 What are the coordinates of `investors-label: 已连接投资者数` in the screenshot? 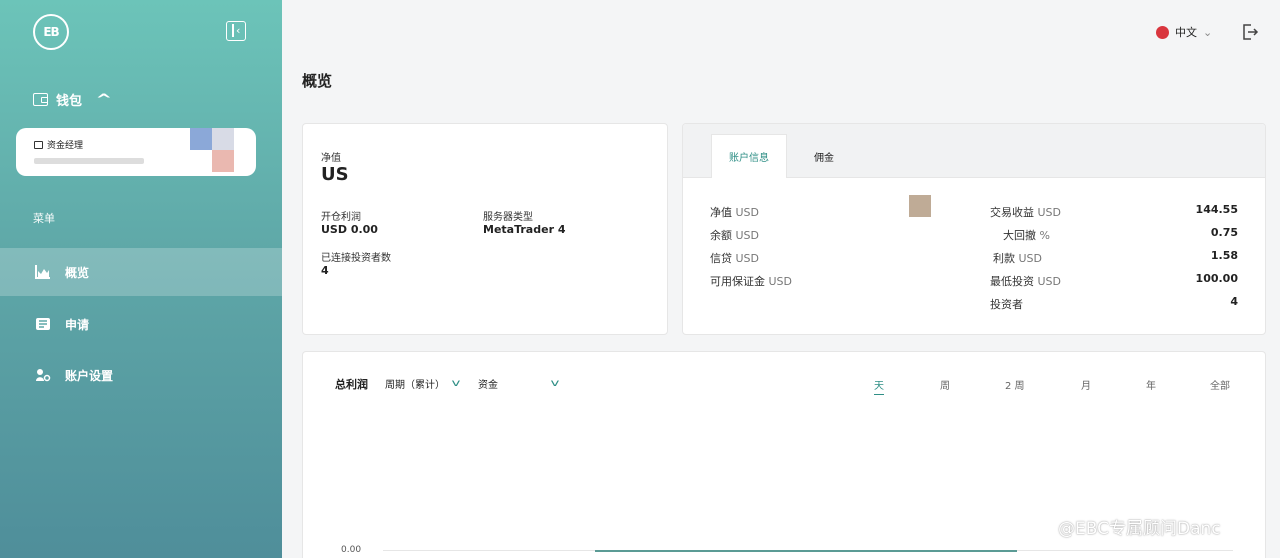 It's located at (356, 258).